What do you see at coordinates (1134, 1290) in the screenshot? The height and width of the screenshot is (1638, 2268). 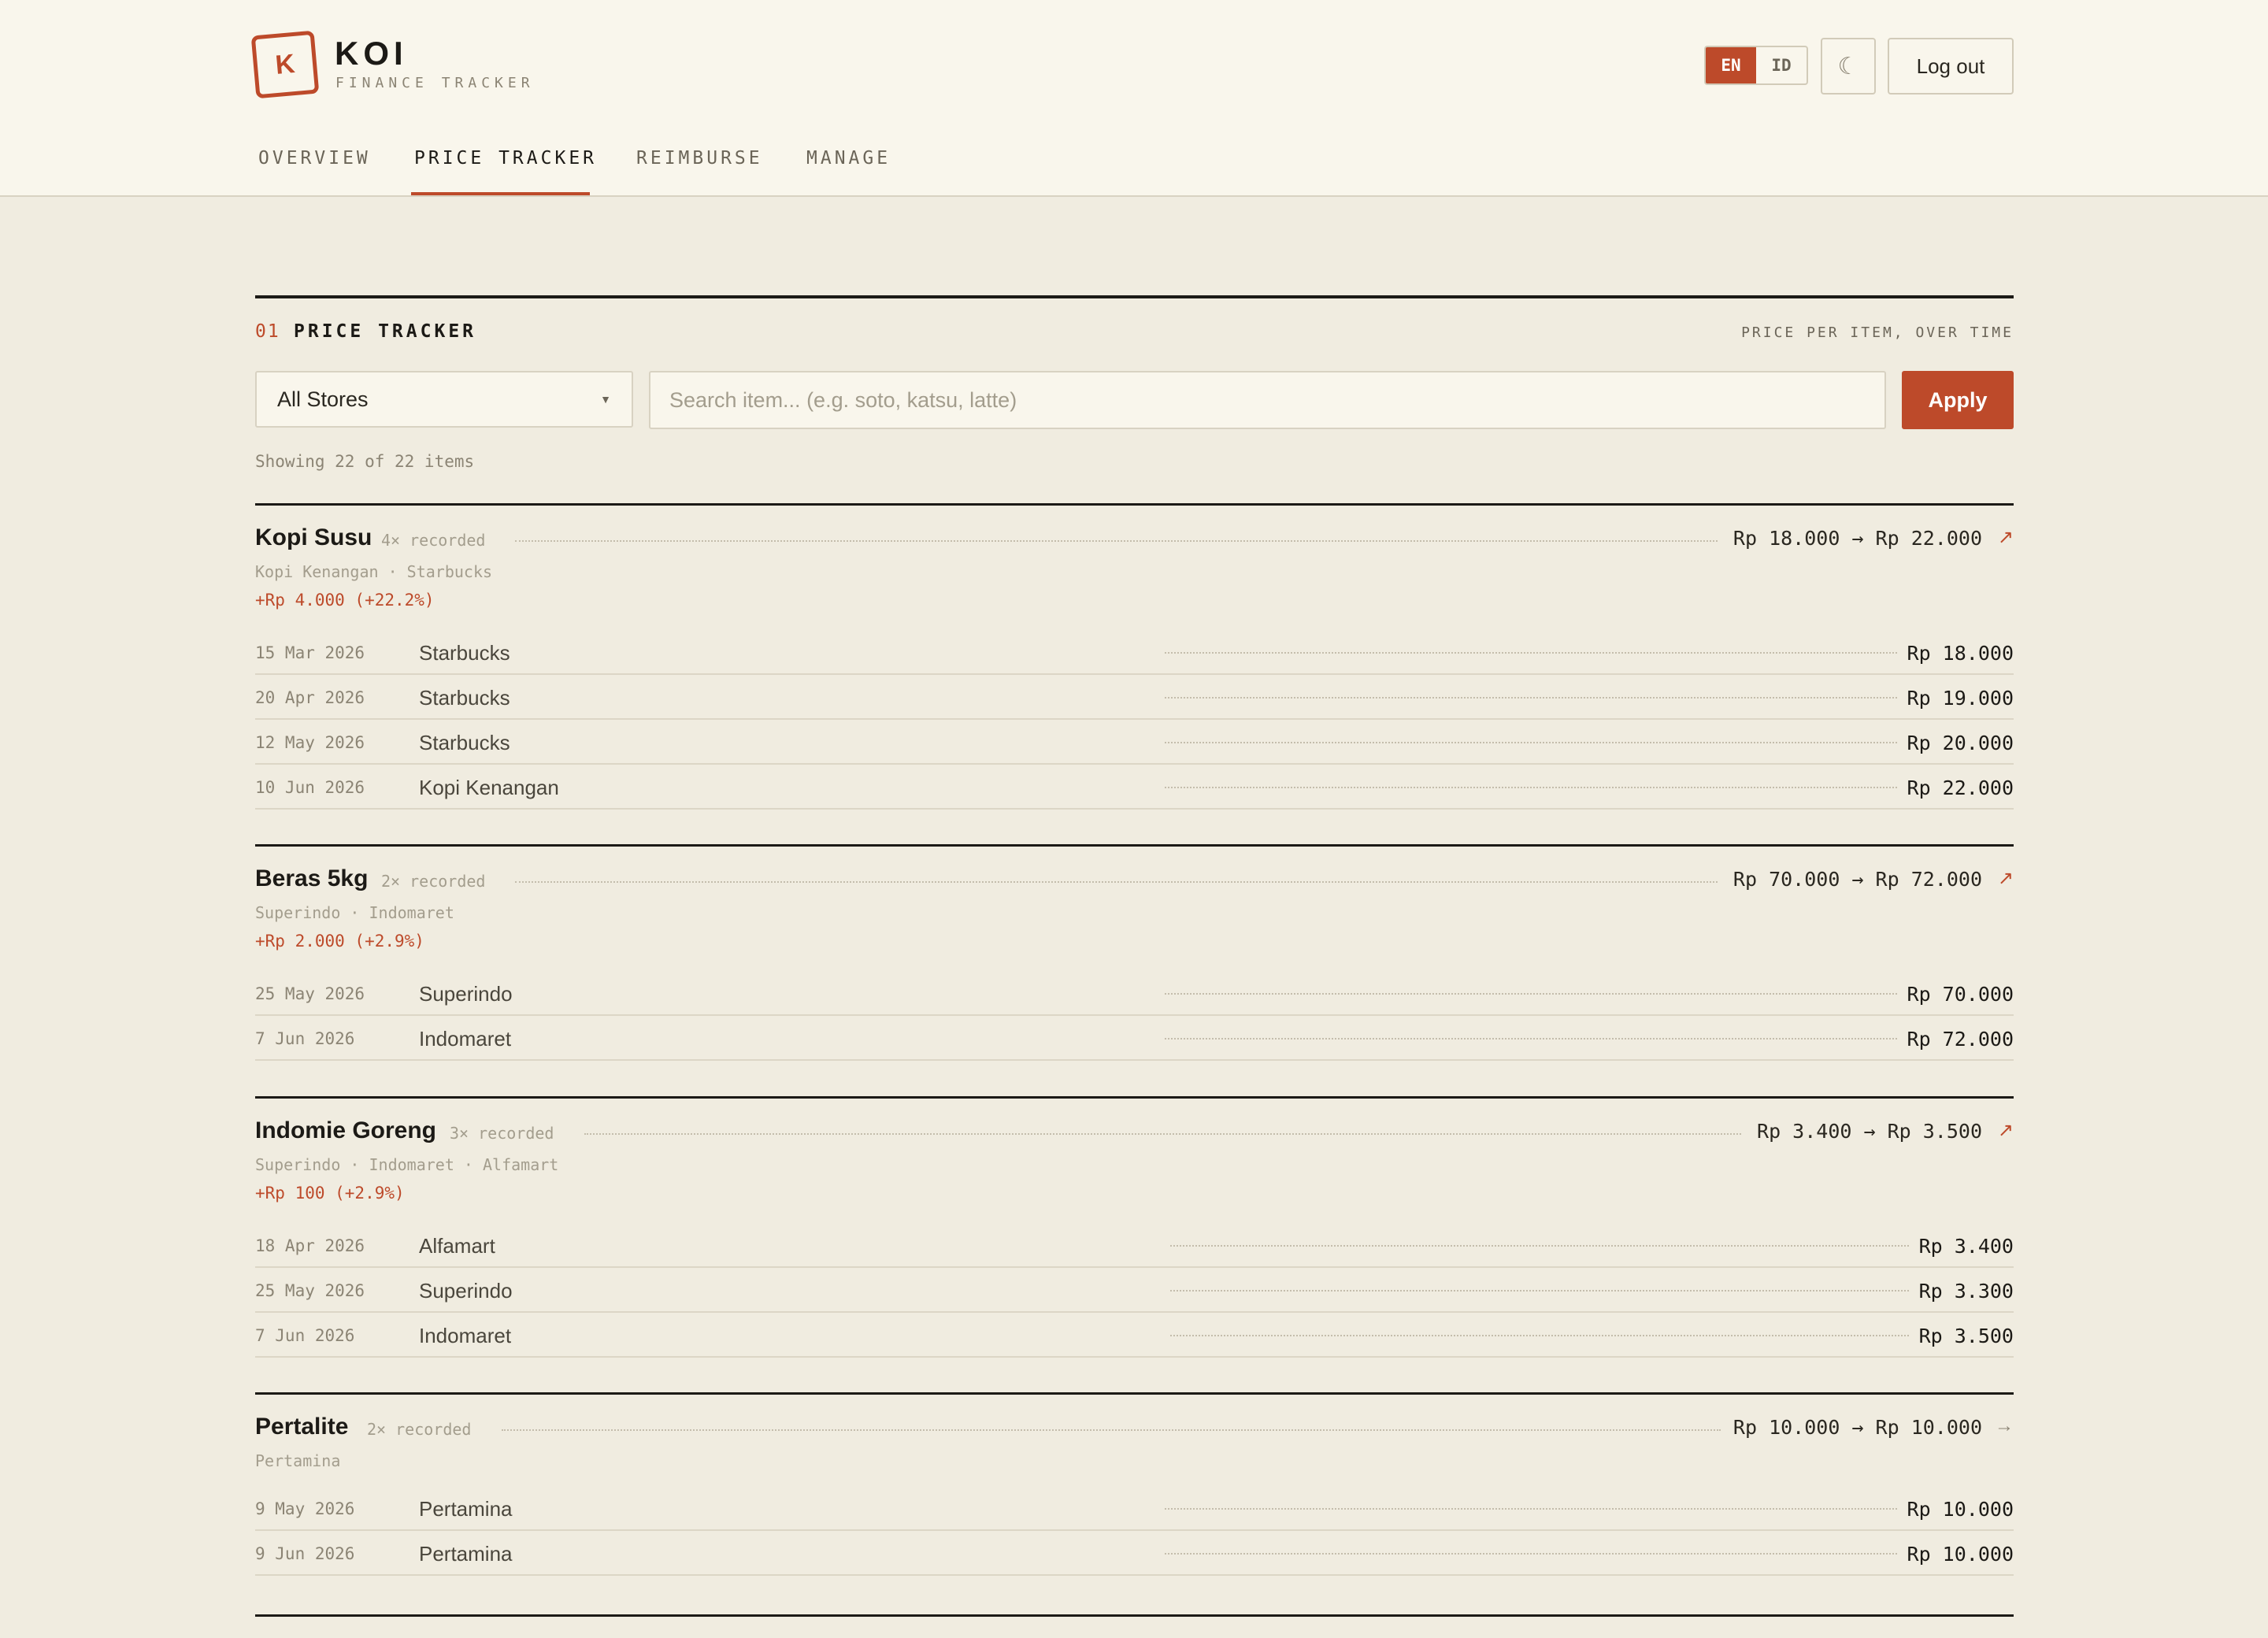 I see `table-row: 25 May 2026 Superindo Rp 3.300` at bounding box center [1134, 1290].